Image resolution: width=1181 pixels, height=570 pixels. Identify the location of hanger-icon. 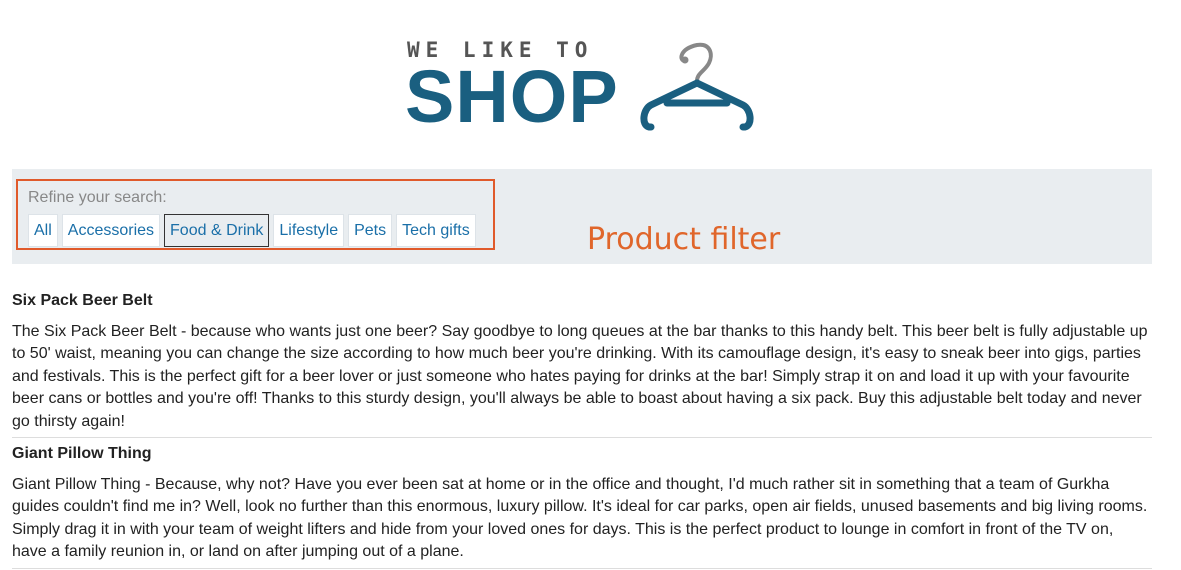
(697, 86).